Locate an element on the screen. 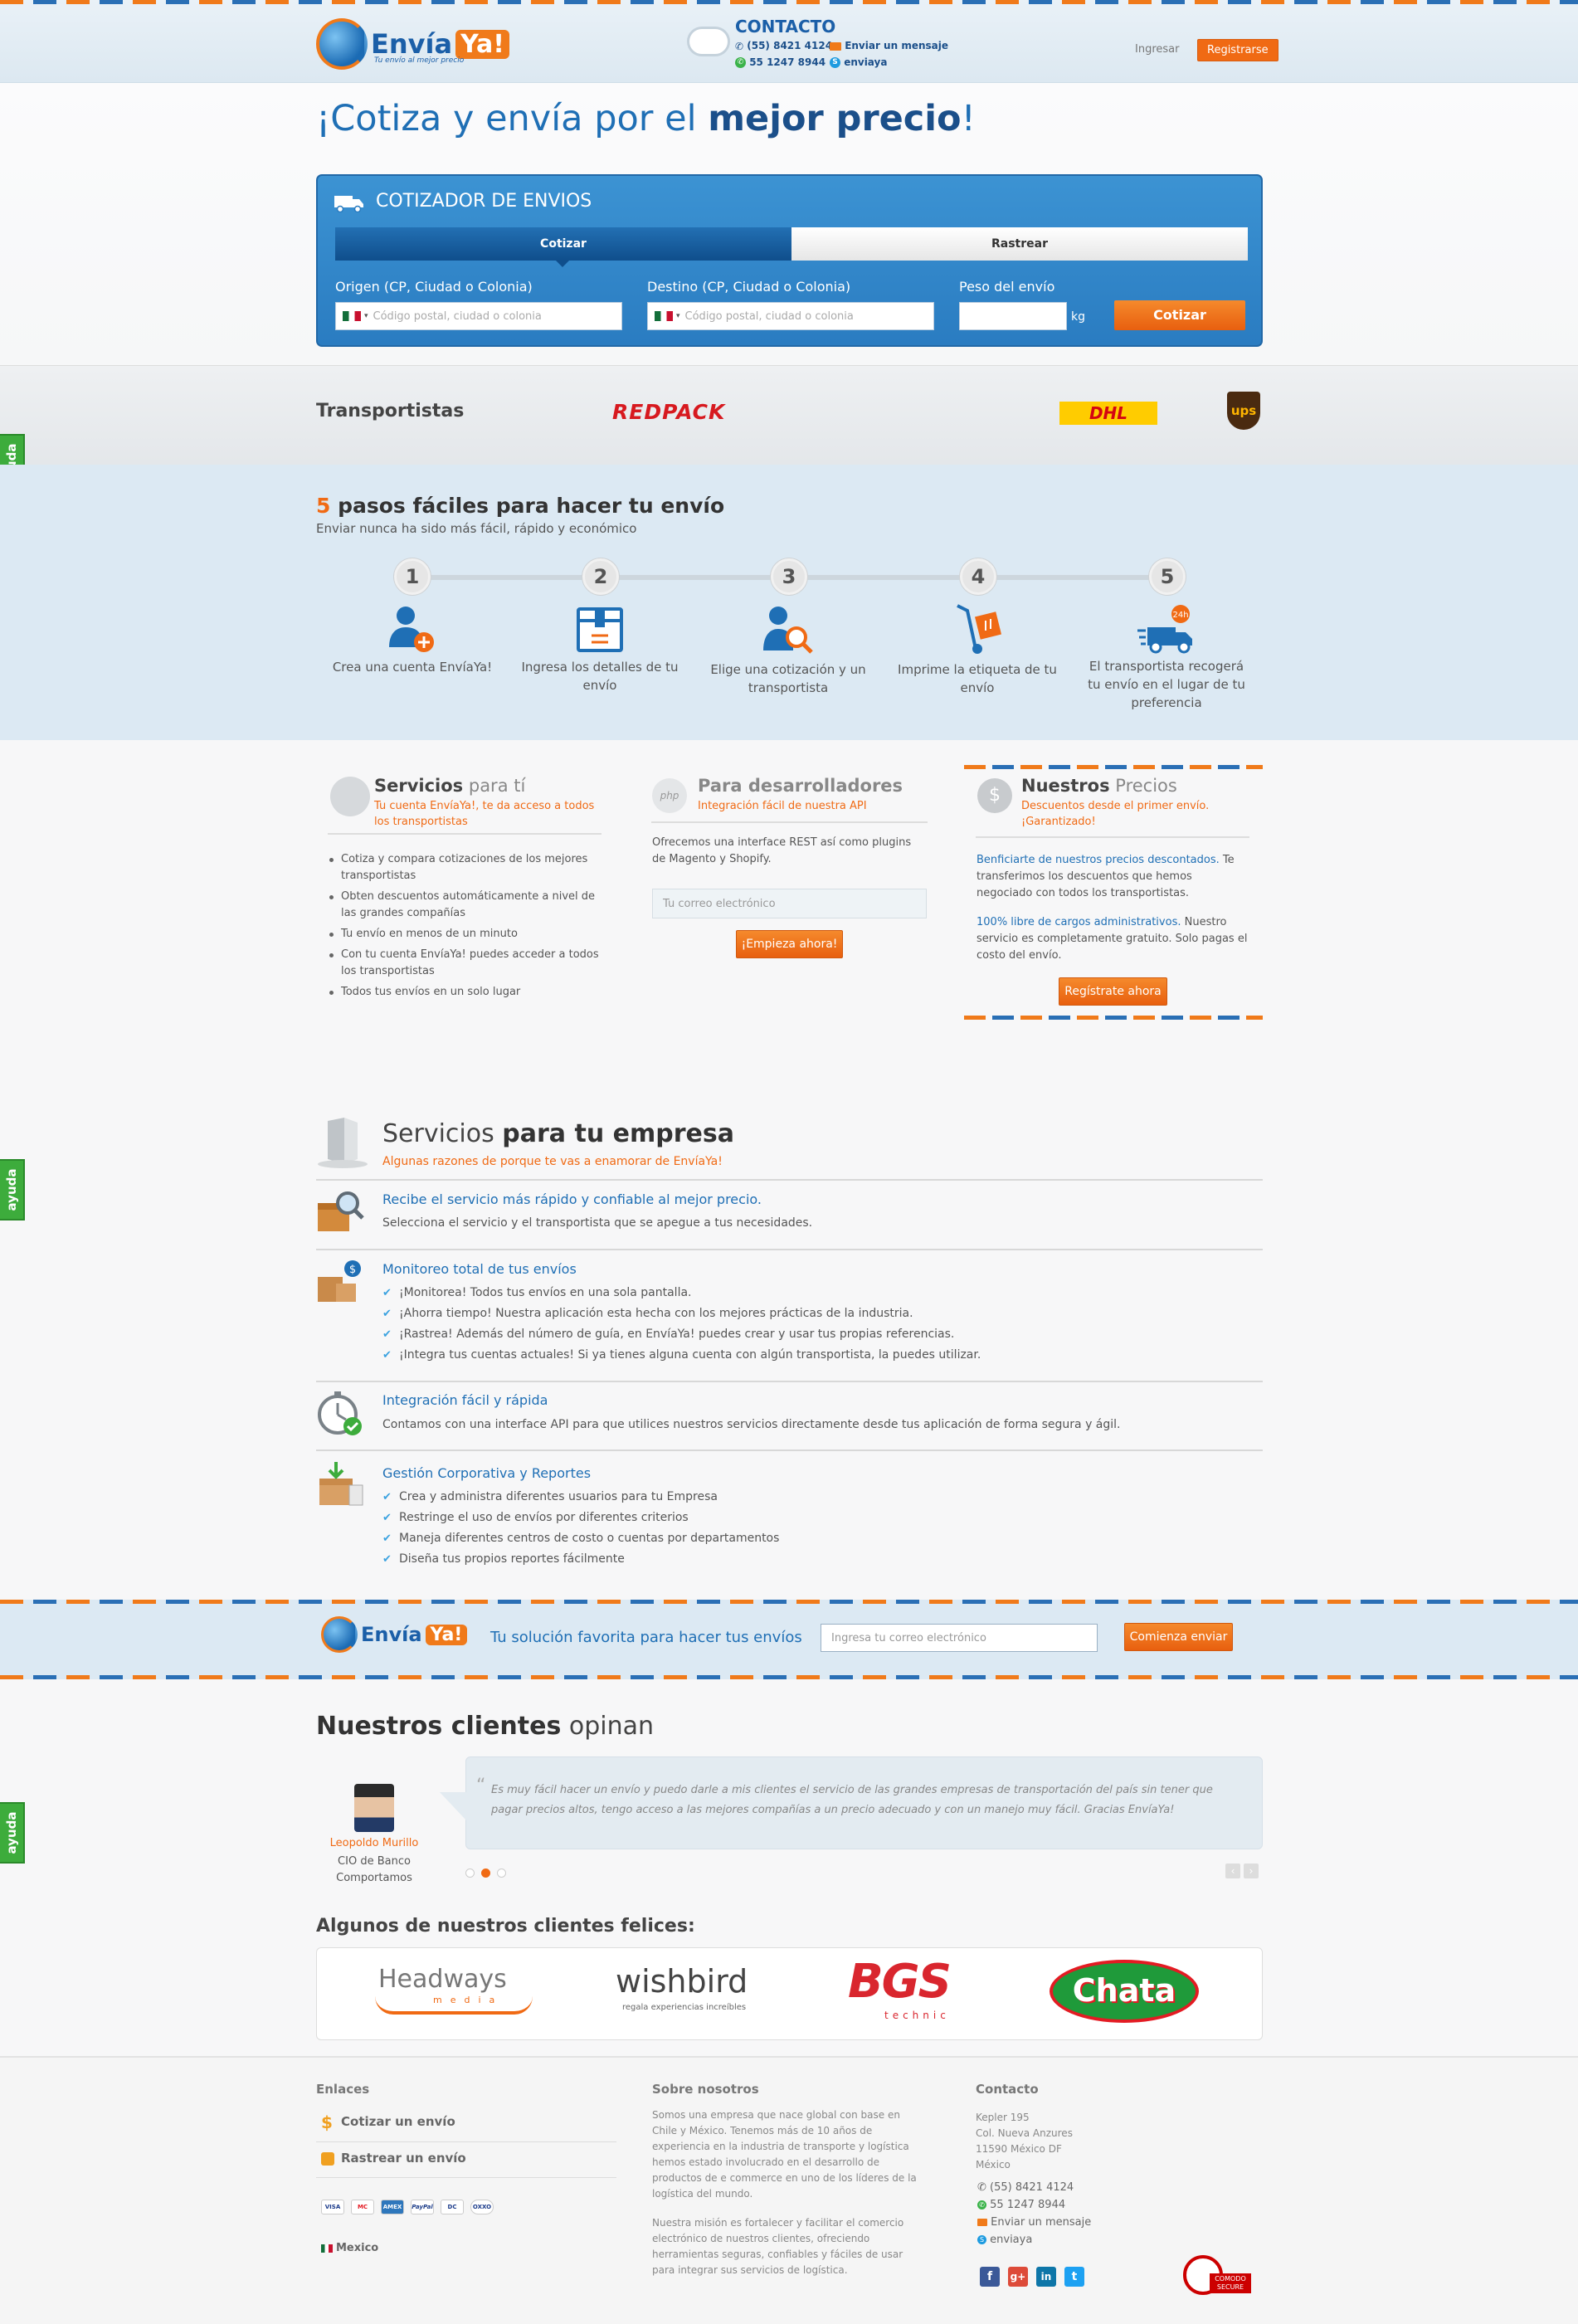  contact-skype: S enviaya is located at coordinates (858, 62).